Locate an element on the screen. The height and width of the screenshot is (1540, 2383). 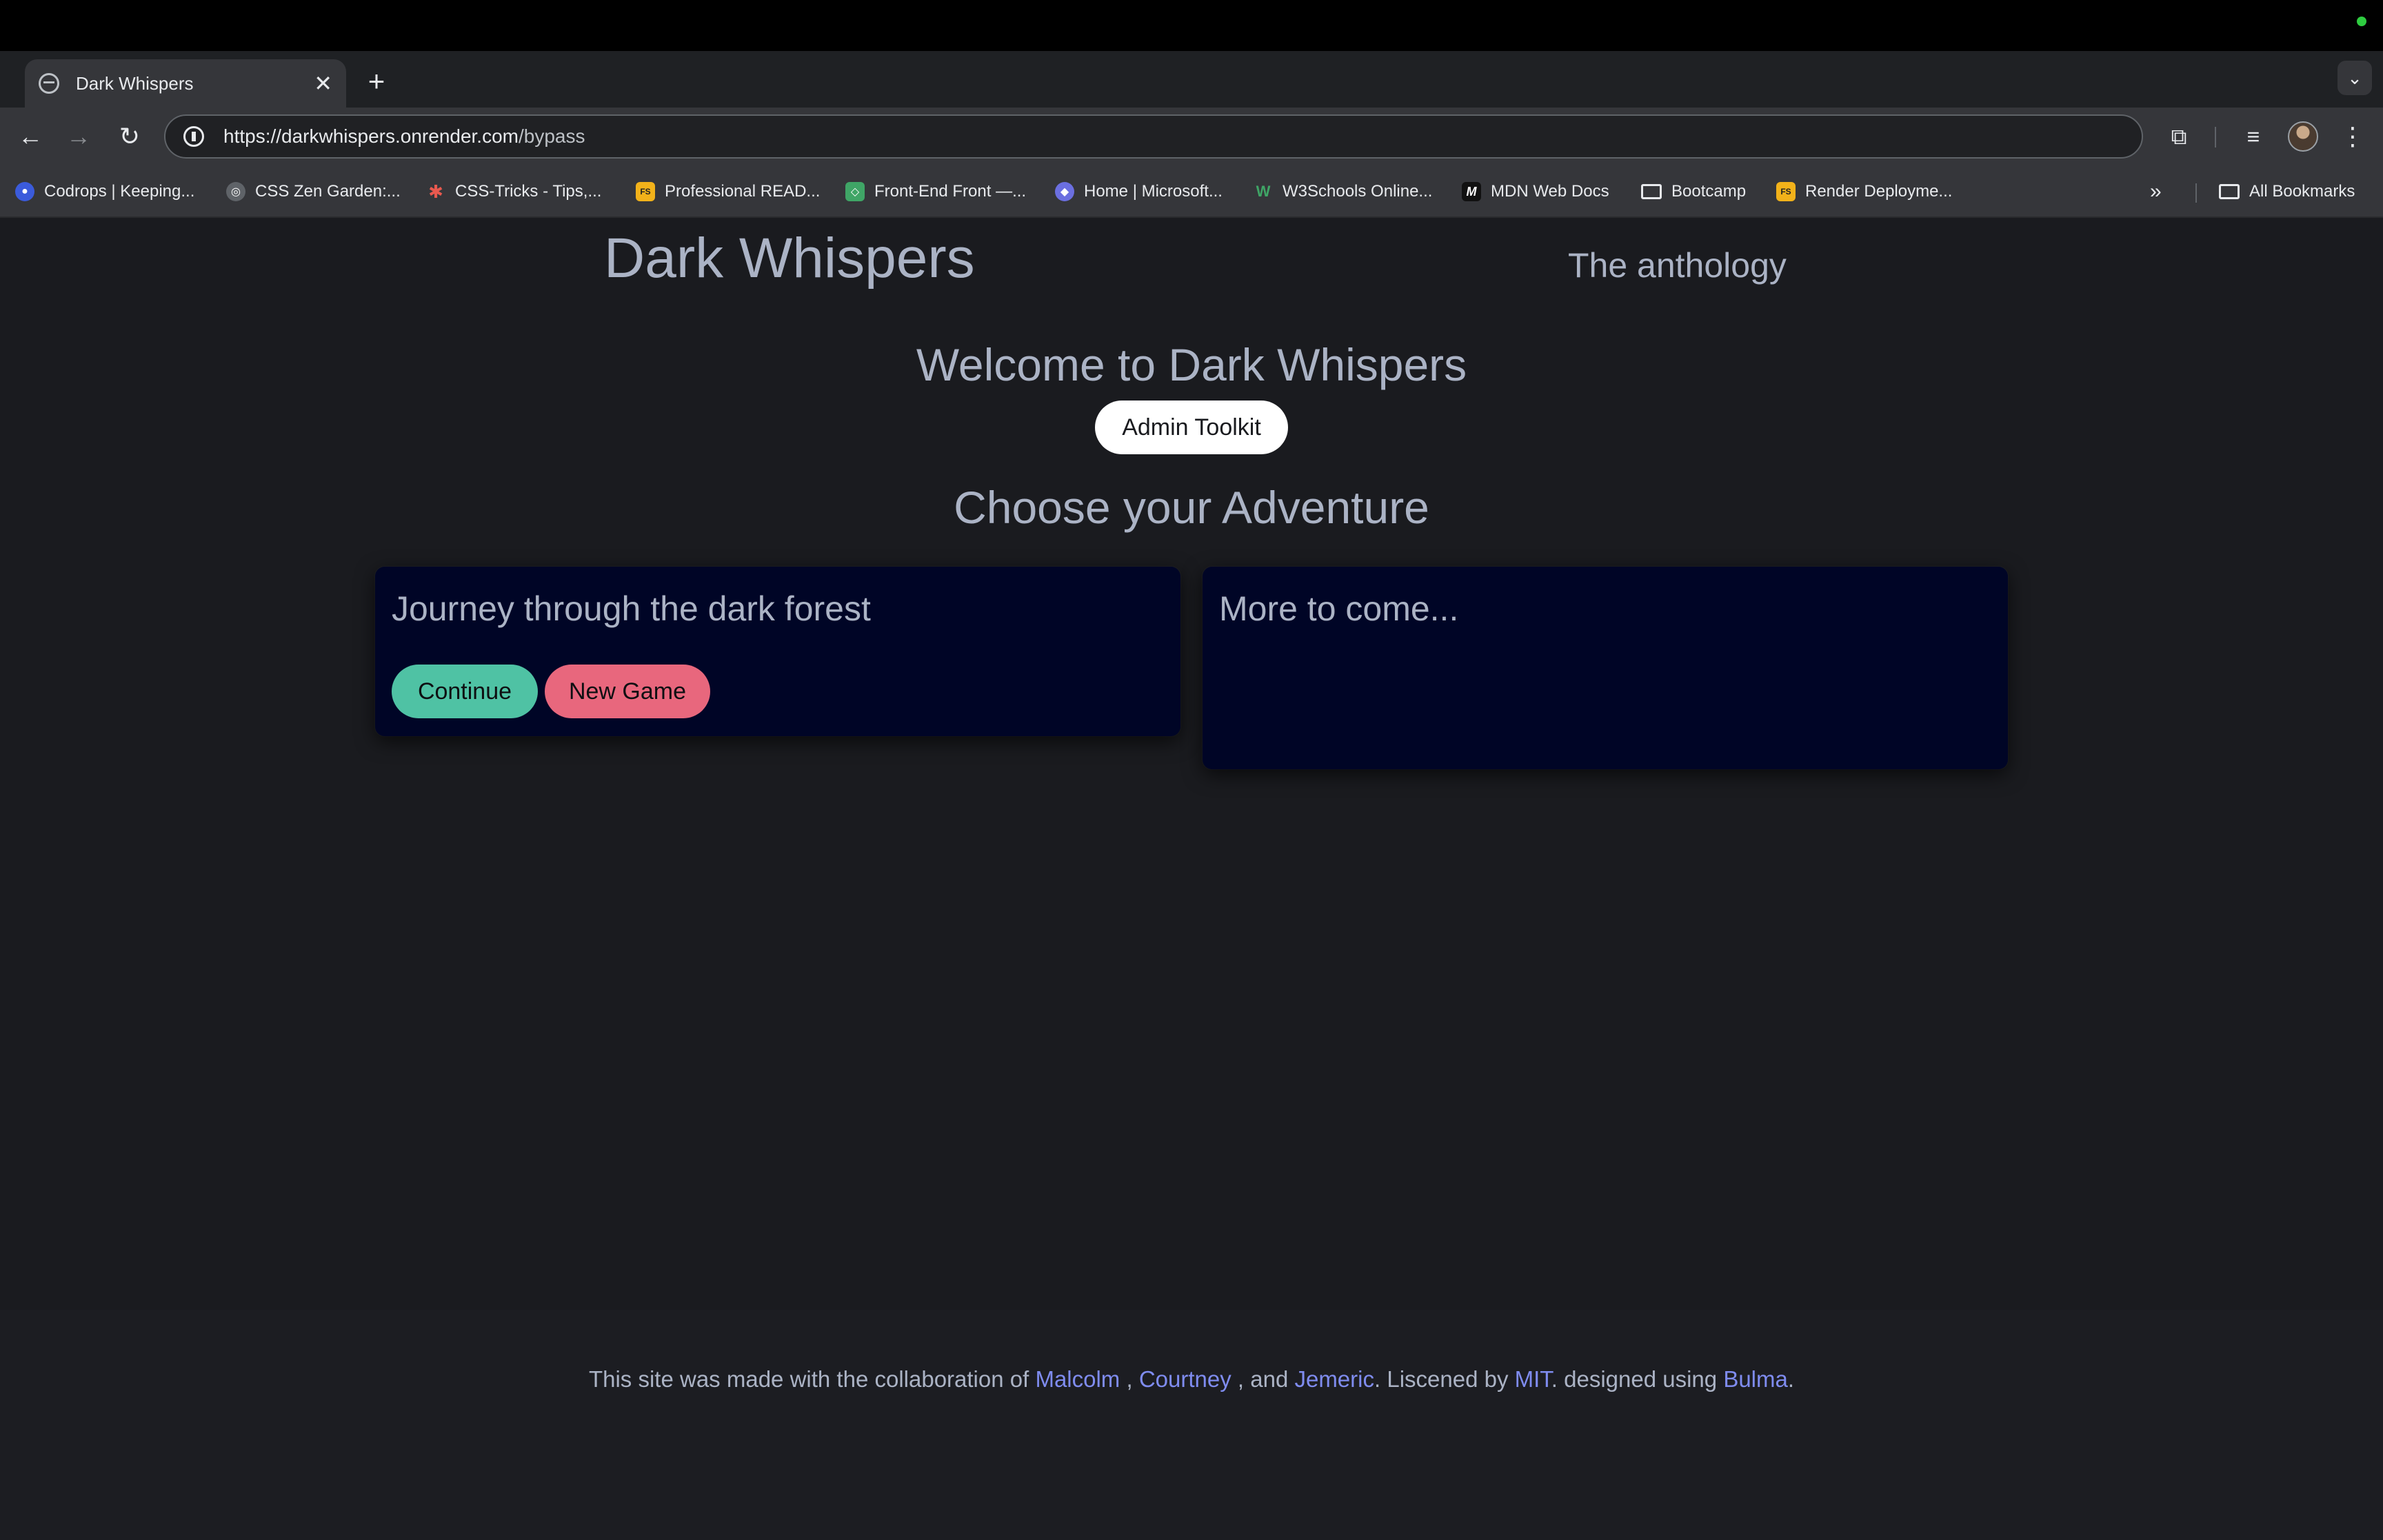
back-button: ← is located at coordinates (30, 137).